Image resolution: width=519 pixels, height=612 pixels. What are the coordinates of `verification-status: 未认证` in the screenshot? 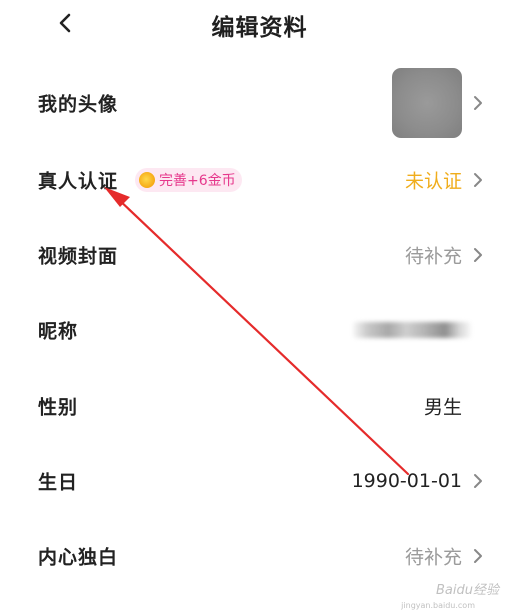 It's located at (433, 181).